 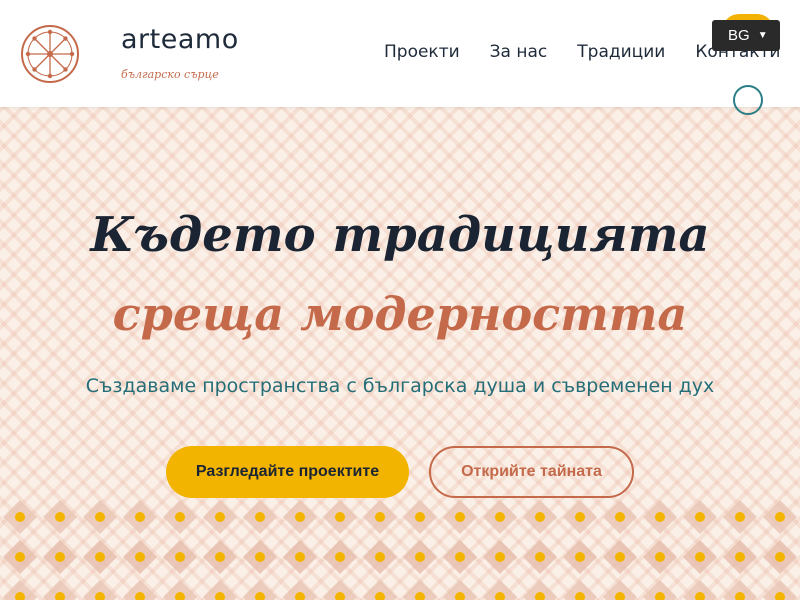 I want to click on nav-item-about: За нас, so click(x=519, y=52).